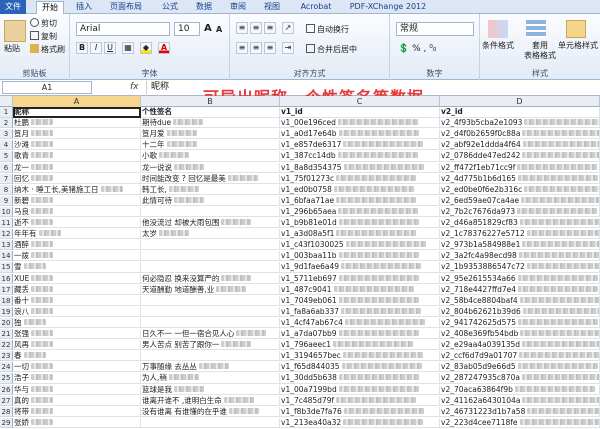 The width and height of the screenshot is (600, 429). Describe the element at coordinates (288, 48) in the screenshot. I see `indent-icon: ⇥` at that location.